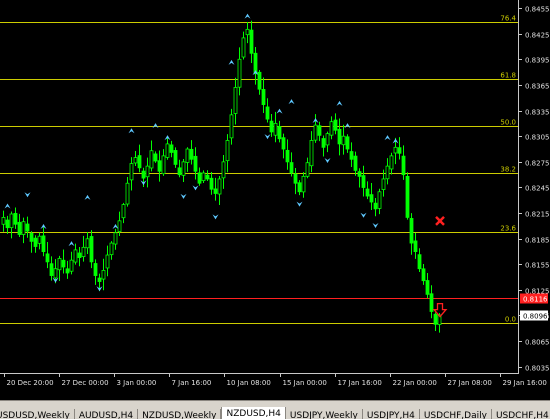 This screenshot has height=419, width=550. Describe the element at coordinates (508, 123) in the screenshot. I see `fib-level-label: 50.0` at that location.